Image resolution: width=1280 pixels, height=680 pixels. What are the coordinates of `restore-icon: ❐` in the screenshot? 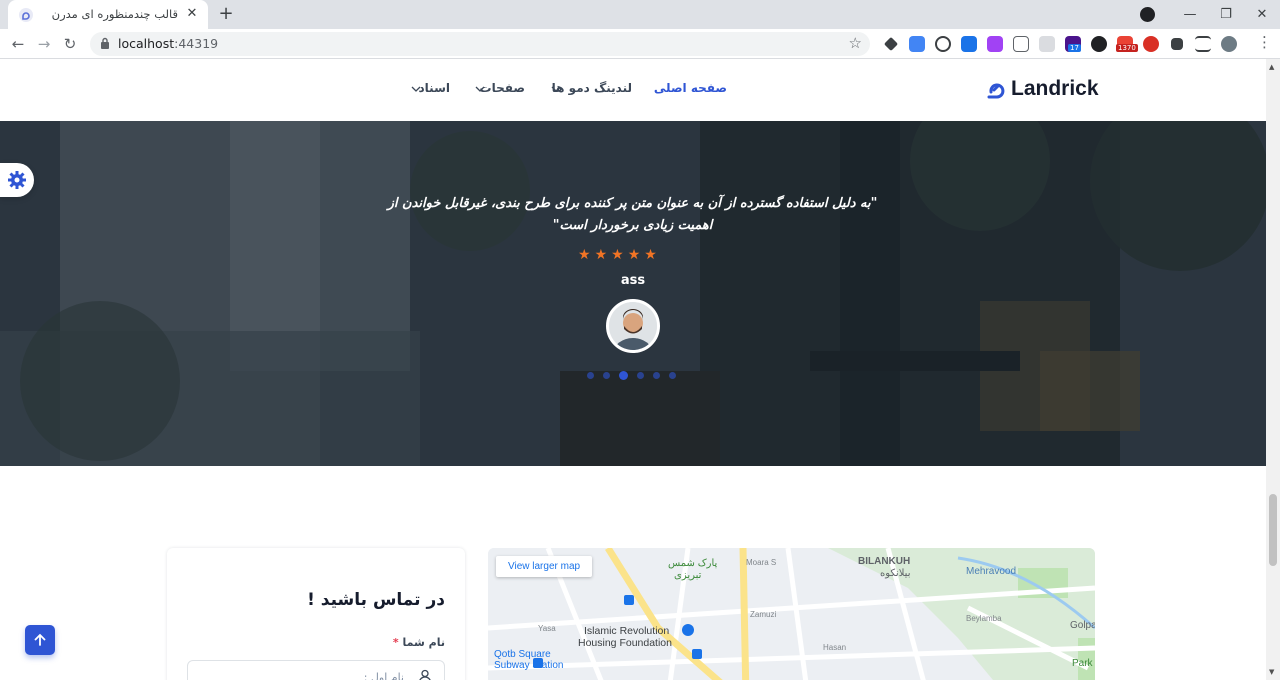 It's located at (1226, 14).